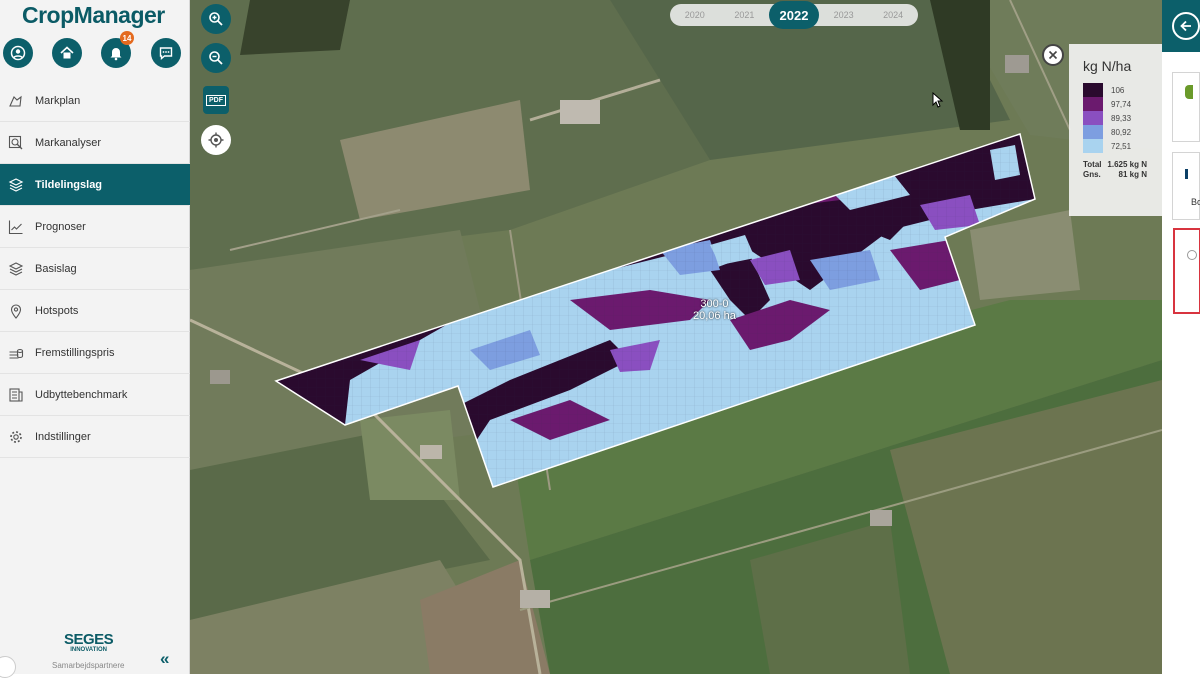  What do you see at coordinates (95, 311) in the screenshot?
I see `nav-item-hotspots: Hotspots` at bounding box center [95, 311].